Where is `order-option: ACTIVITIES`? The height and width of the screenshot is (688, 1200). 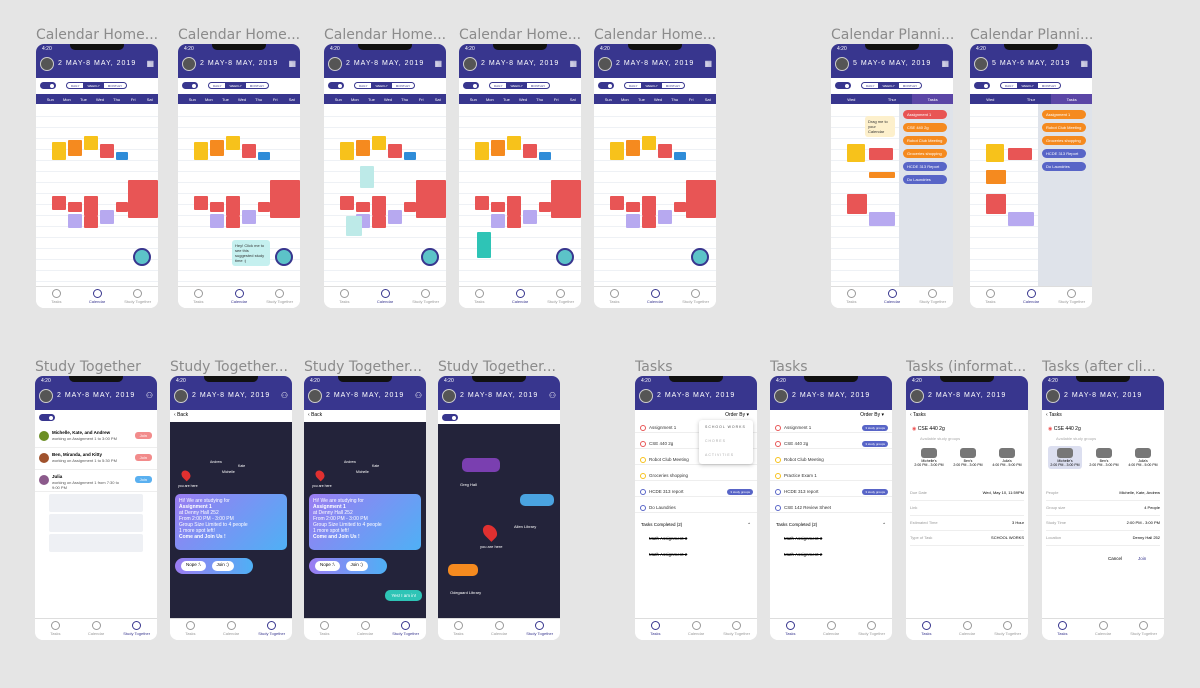 order-option: ACTIVITIES is located at coordinates (726, 455).